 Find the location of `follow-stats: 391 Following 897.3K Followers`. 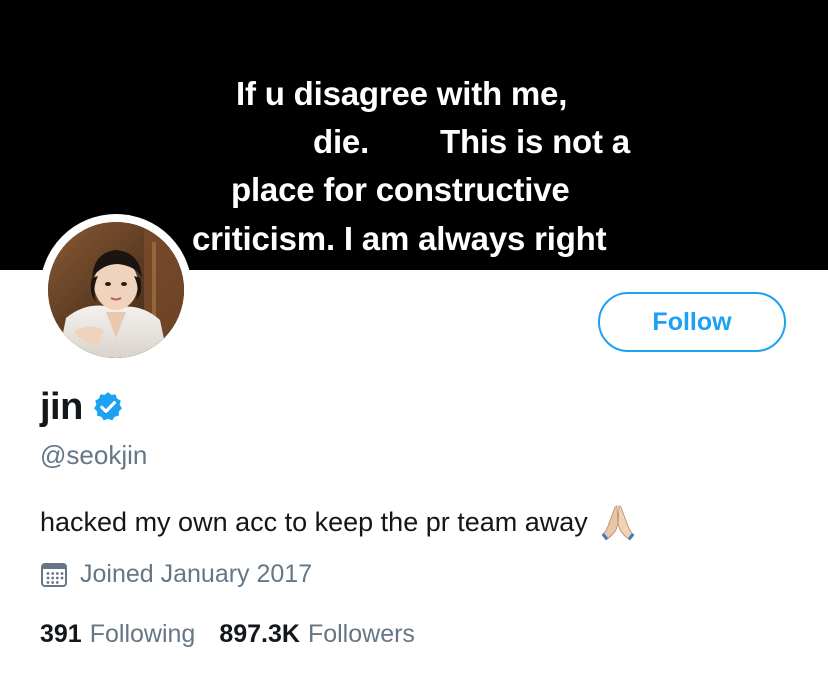

follow-stats: 391 Following 897.3K Followers is located at coordinates (239, 634).